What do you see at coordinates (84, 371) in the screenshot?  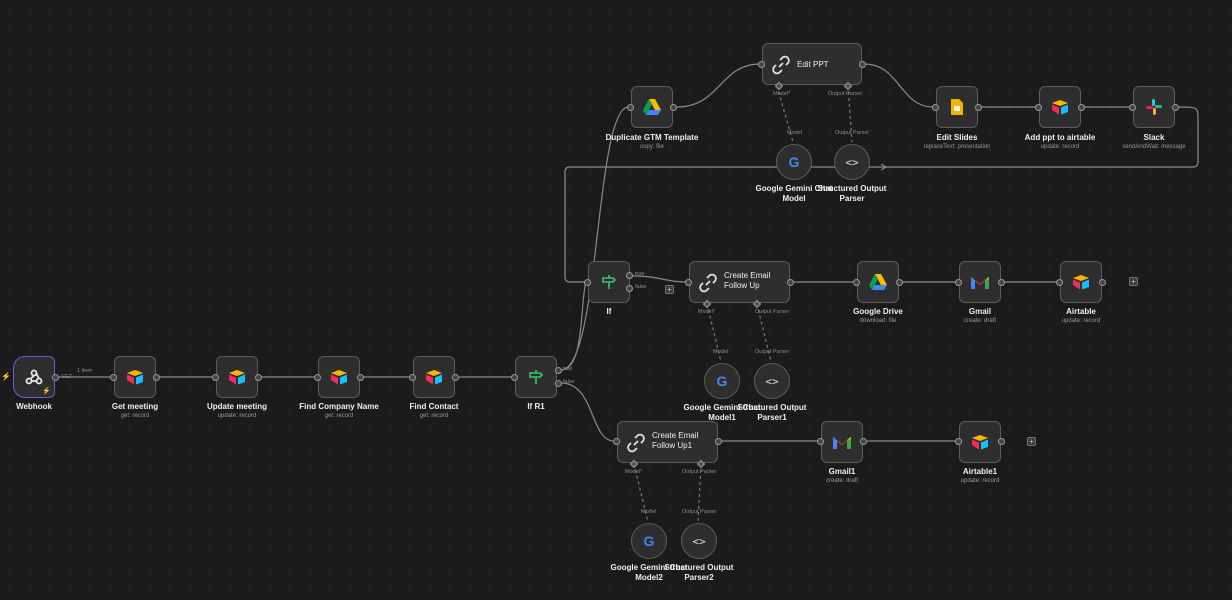 I see `edge-item-count: 1 item` at bounding box center [84, 371].